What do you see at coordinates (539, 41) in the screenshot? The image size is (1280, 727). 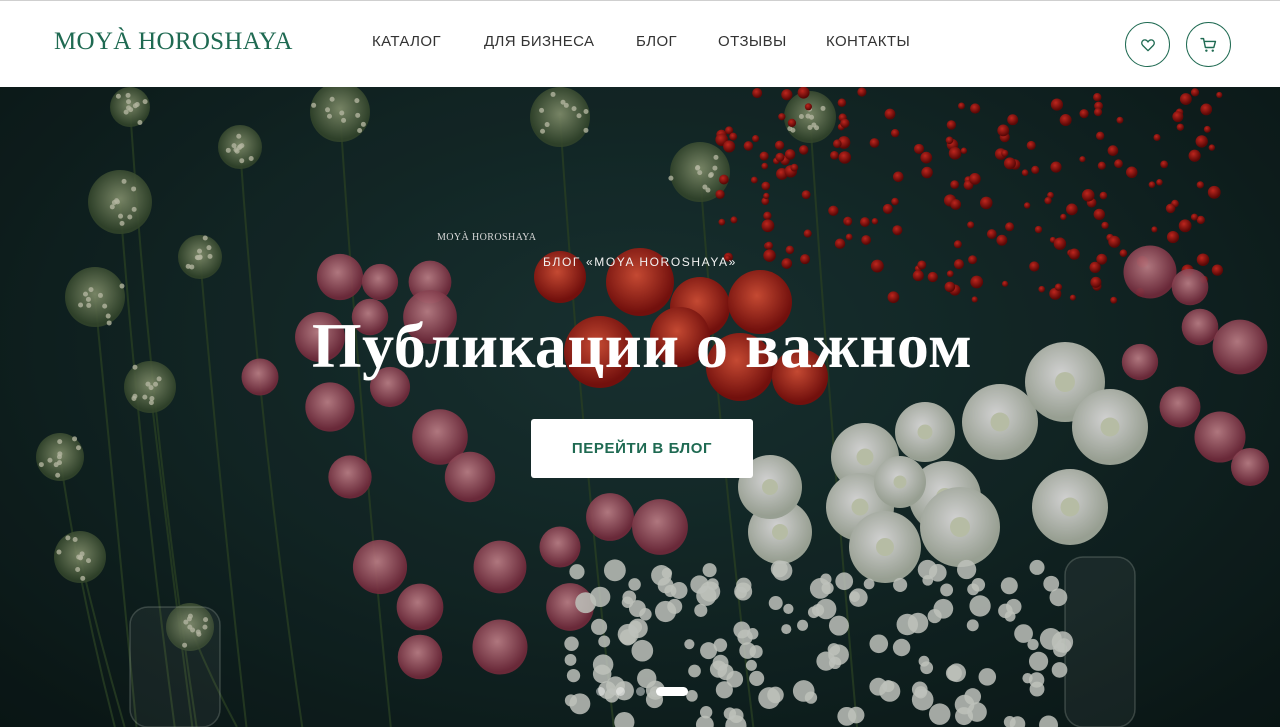 I see `nav-item-business: ДЛЯ БИЗНЕСА` at bounding box center [539, 41].